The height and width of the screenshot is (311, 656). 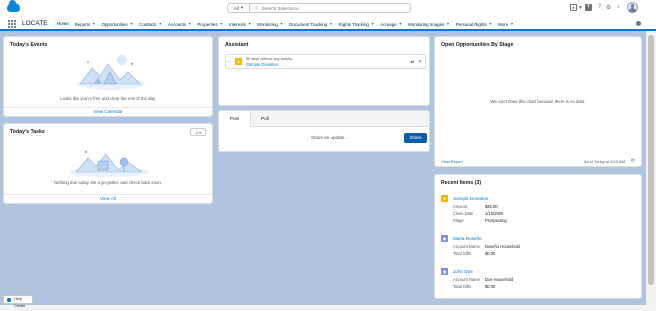 I want to click on chevron-down-icon: ▾, so click(x=200, y=132).